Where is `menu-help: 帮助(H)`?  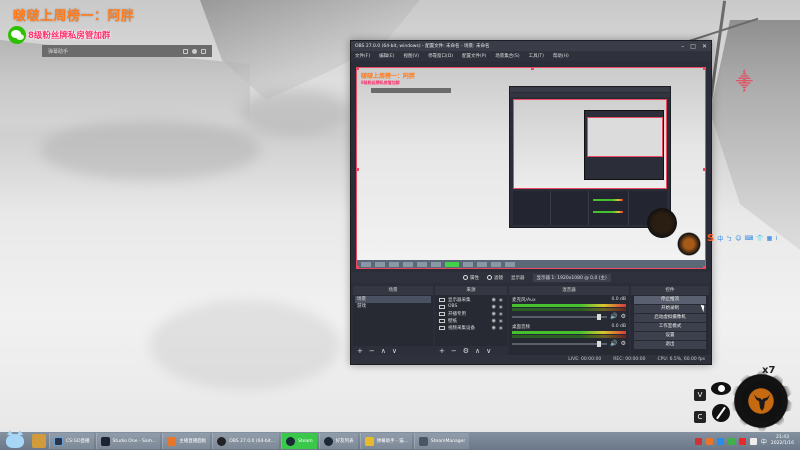
menu-help: 帮助(H) is located at coordinates (561, 56).